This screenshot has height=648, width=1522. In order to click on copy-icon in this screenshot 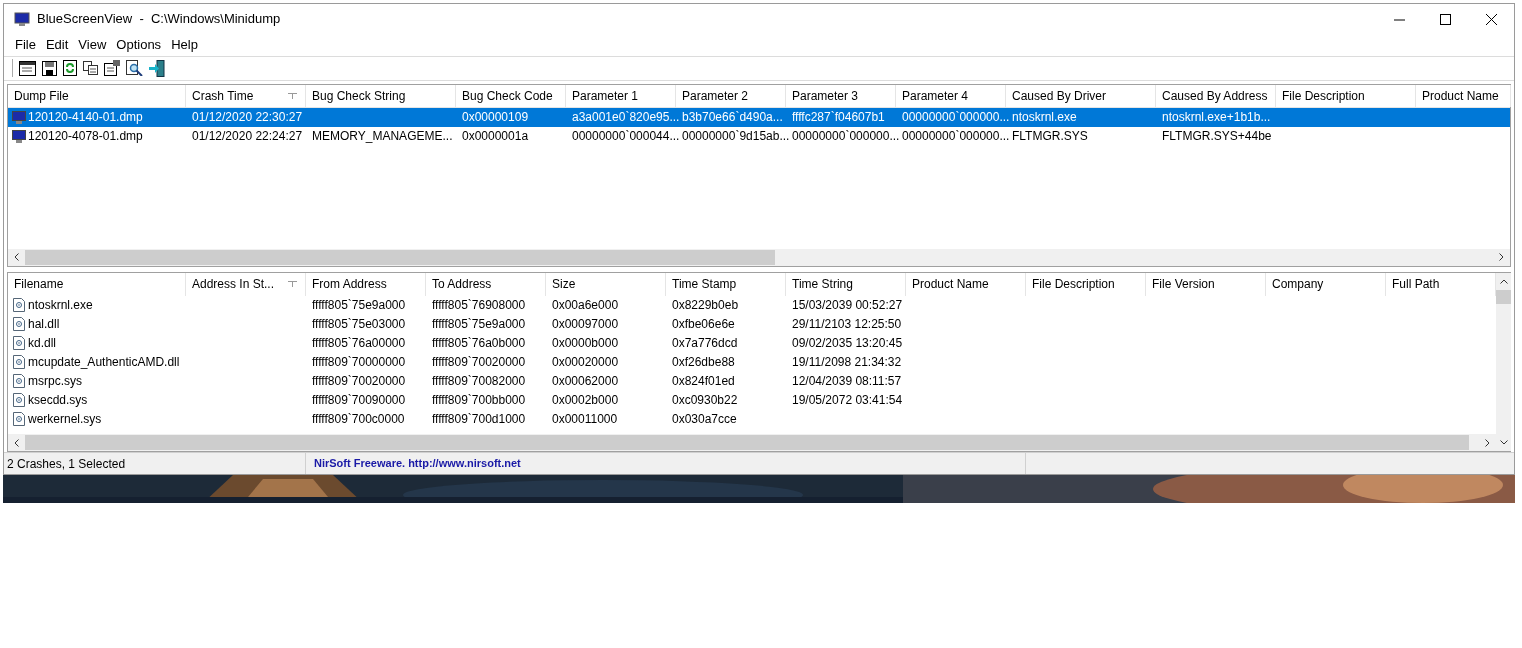, I will do `click(90, 68)`.